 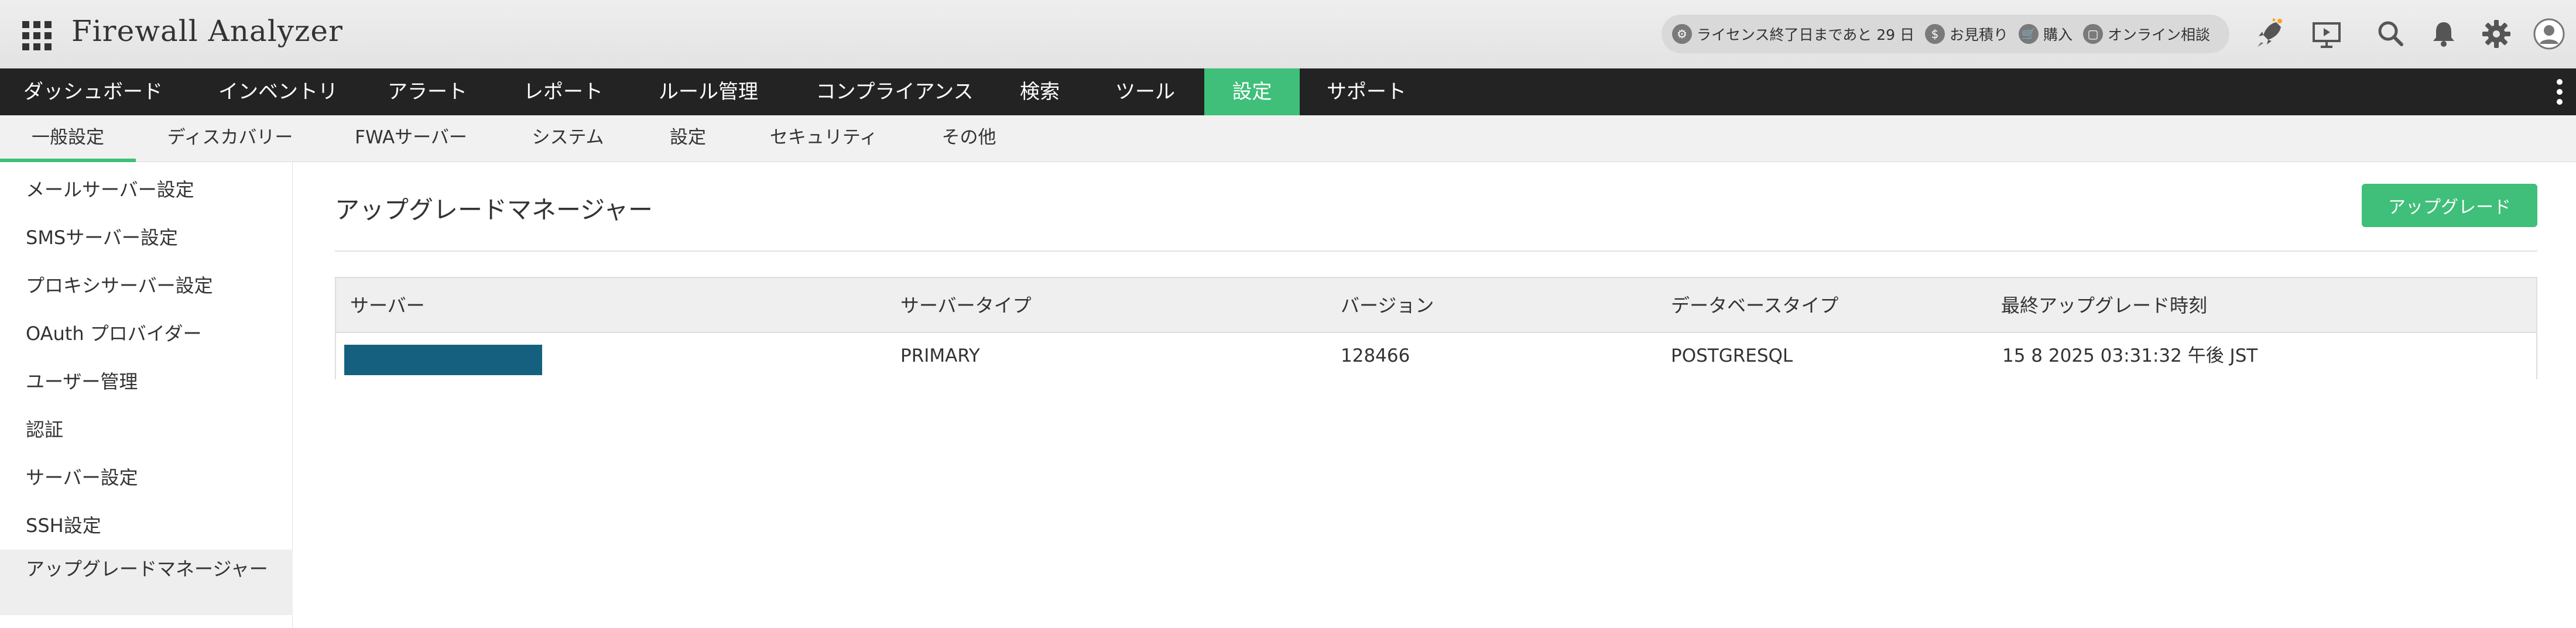 What do you see at coordinates (2104, 305) in the screenshot?
I see `column-header-last-upgrade-time: 最終アップグレード時刻` at bounding box center [2104, 305].